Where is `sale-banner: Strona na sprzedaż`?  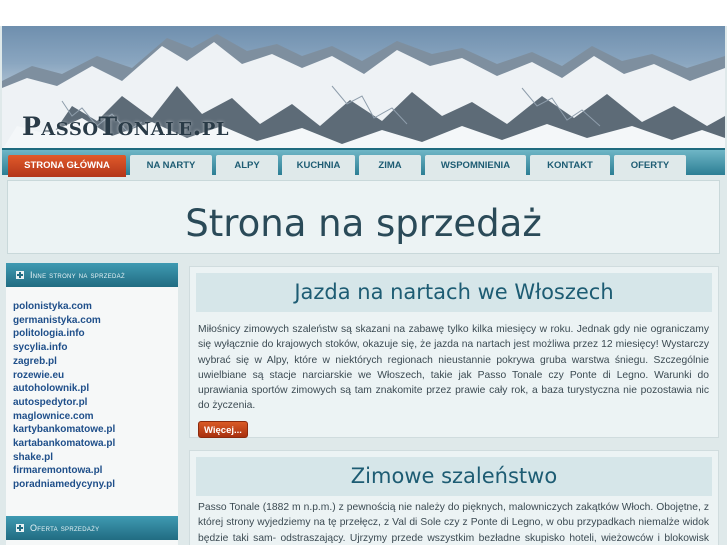 sale-banner: Strona na sprzedaż is located at coordinates (363, 217).